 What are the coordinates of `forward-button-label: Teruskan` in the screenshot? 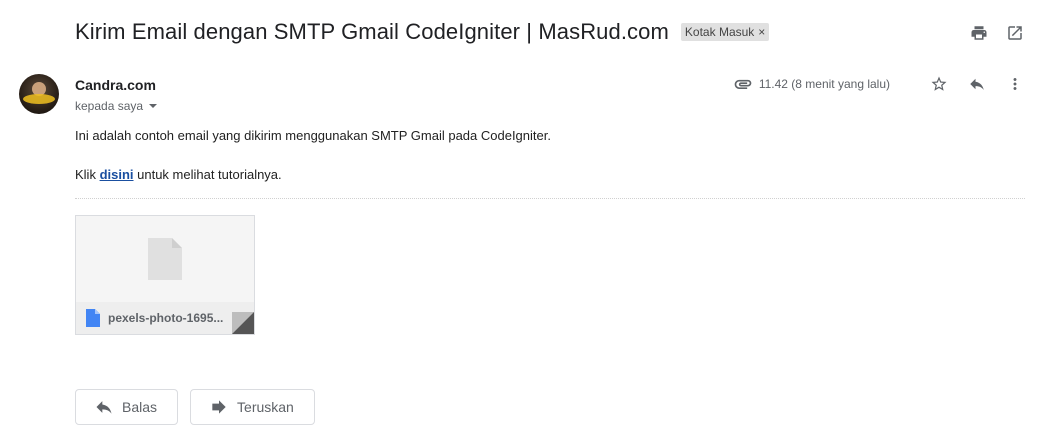 It's located at (265, 407).